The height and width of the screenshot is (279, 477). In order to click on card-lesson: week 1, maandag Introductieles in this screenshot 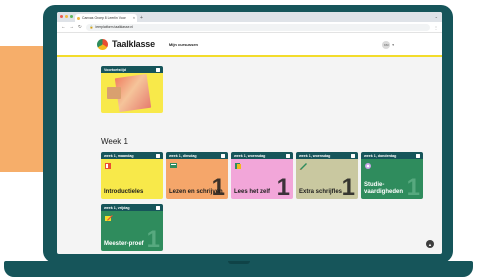, I will do `click(132, 175)`.